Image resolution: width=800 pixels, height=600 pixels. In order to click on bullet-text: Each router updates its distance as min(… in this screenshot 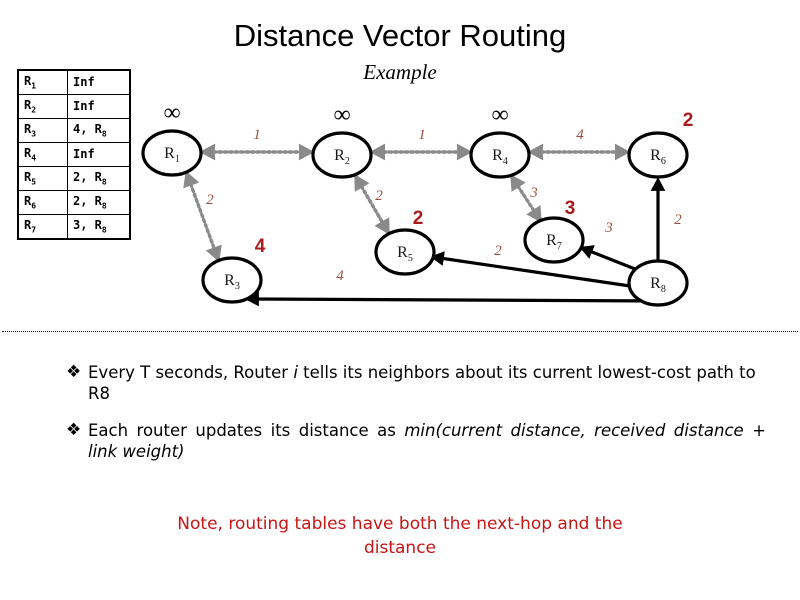, I will do `click(427, 441)`.